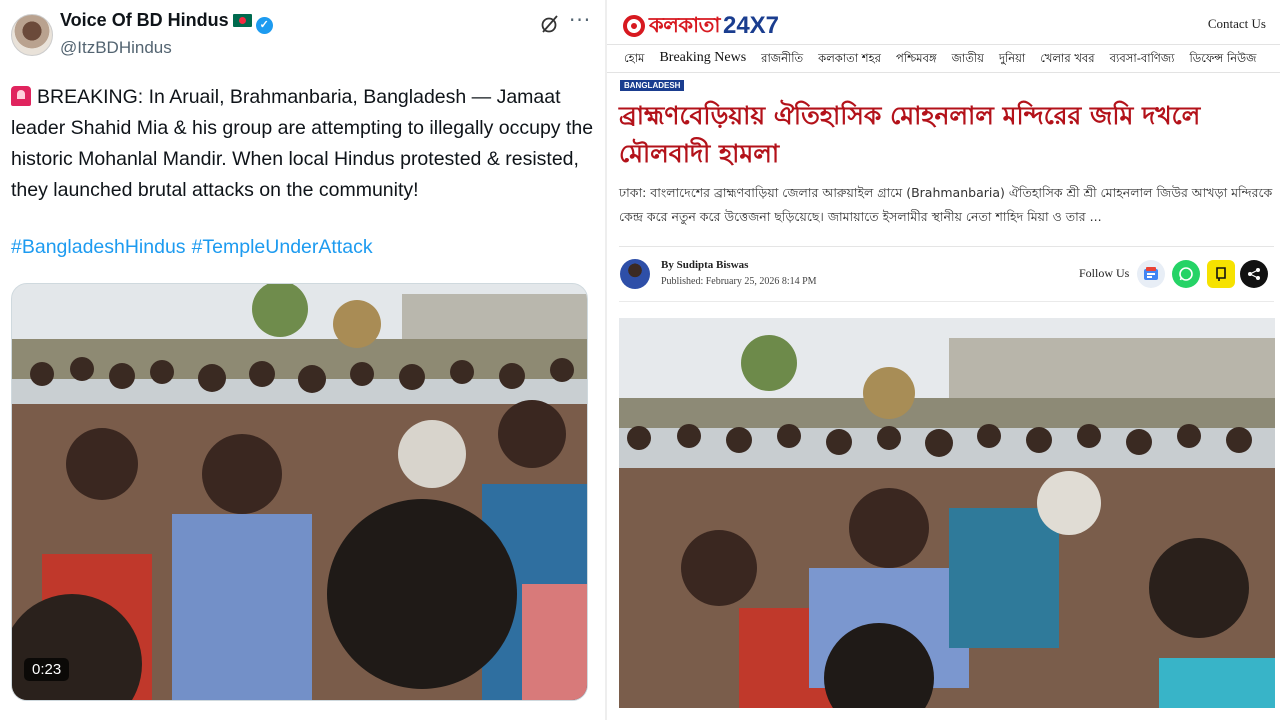 This screenshot has height=720, width=1280. I want to click on video-duration: 0:23, so click(47, 669).